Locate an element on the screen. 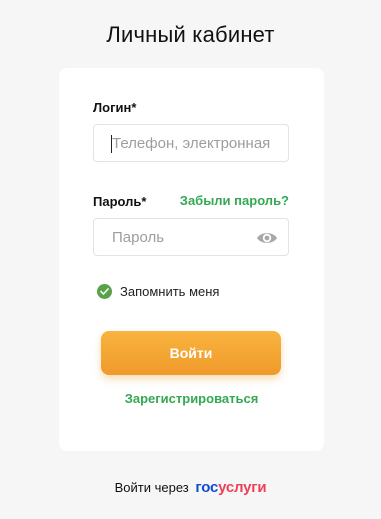 The image size is (381, 519). forgot-password-link: Забыли пароль? is located at coordinates (234, 200).